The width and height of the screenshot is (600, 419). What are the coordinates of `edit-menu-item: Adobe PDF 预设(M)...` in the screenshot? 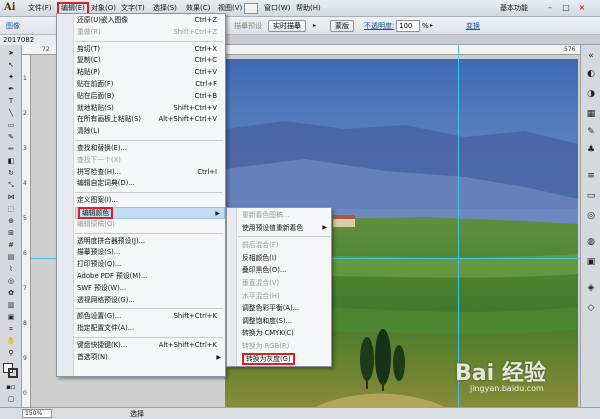 It's located at (150, 277).